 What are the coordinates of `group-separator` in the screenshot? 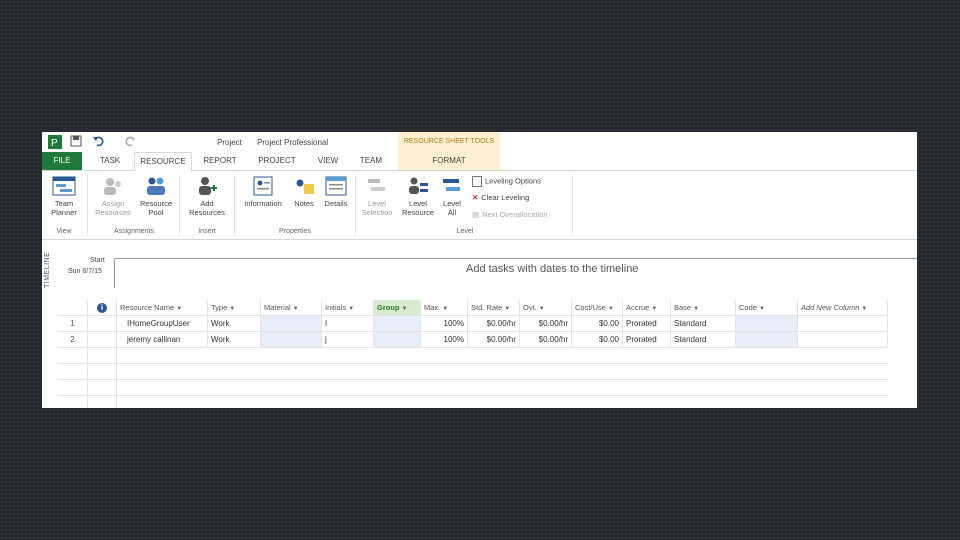 It's located at (355, 205).